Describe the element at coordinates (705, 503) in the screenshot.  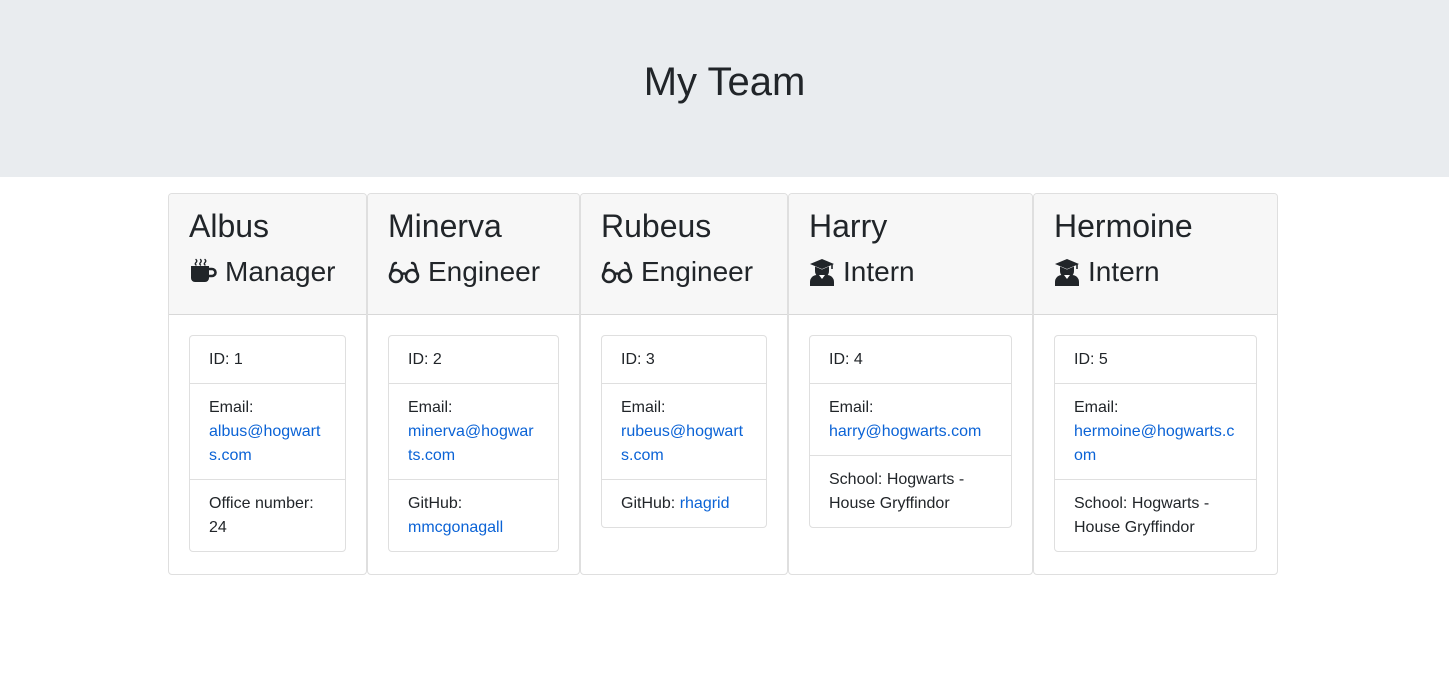
I see `github-link: rhagrid` at that location.